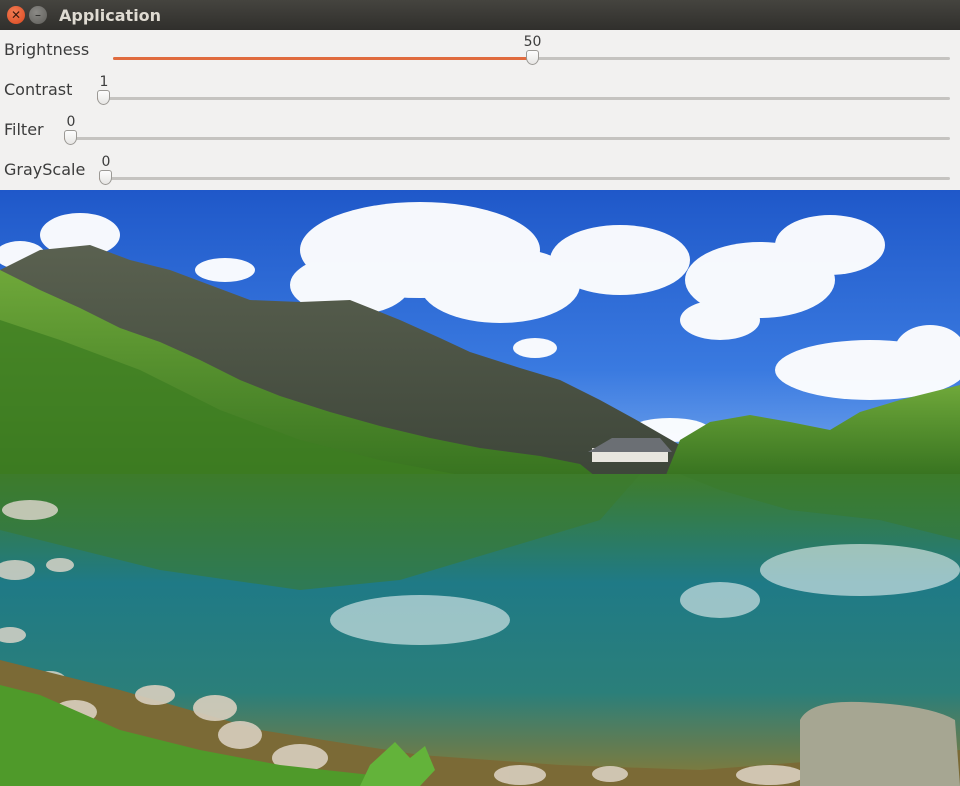 This screenshot has width=960, height=786. Describe the element at coordinates (38, 89) in the screenshot. I see `contrast-label: Contrast` at that location.